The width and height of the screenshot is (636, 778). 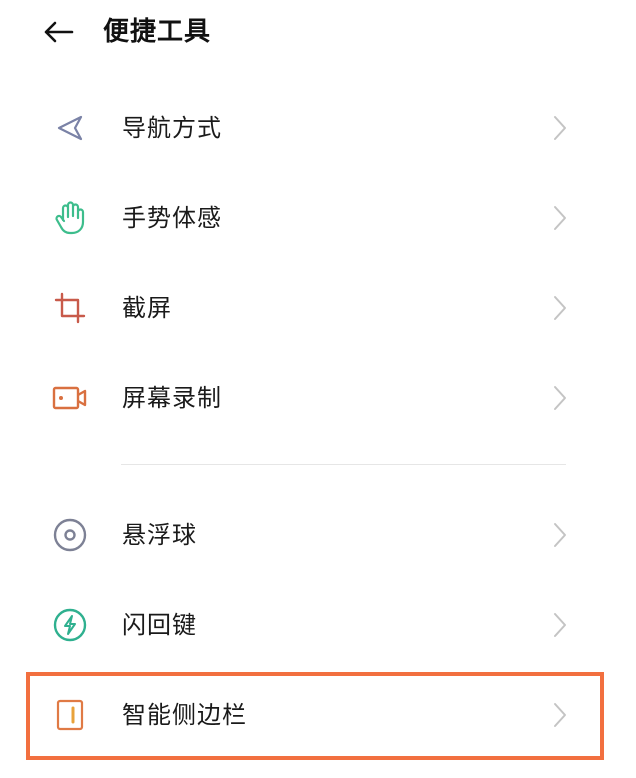 I want to click on crop-icon, so click(x=70, y=308).